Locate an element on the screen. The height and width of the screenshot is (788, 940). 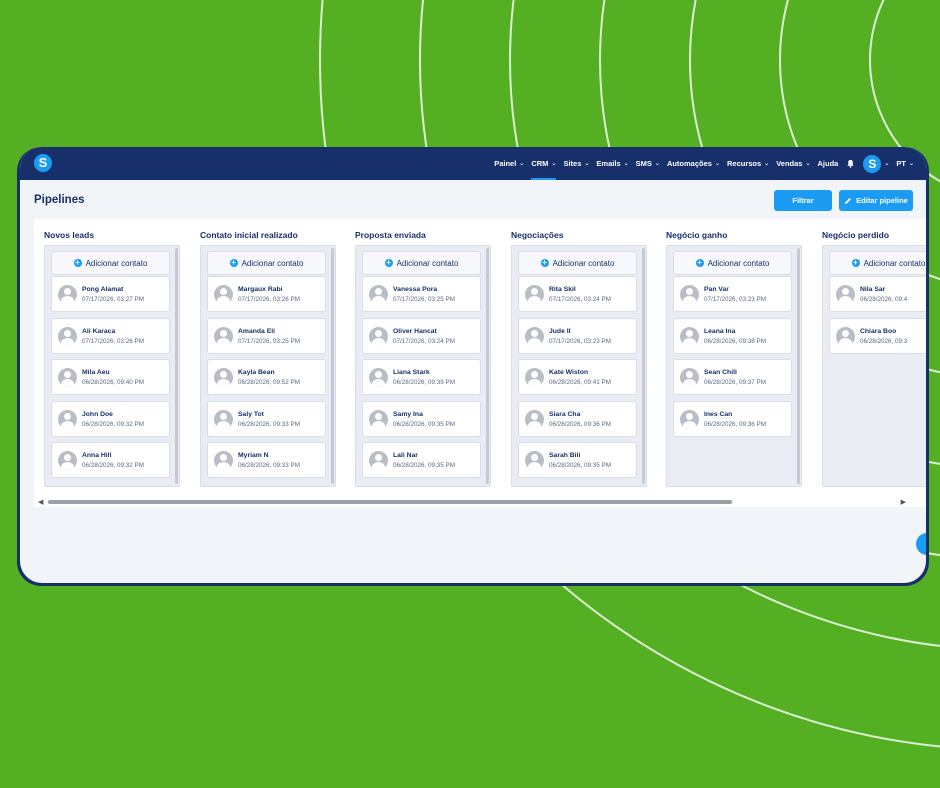
contact-card: Samy Ina 06/28/2026, 09:35 PM is located at coordinates (421, 419).